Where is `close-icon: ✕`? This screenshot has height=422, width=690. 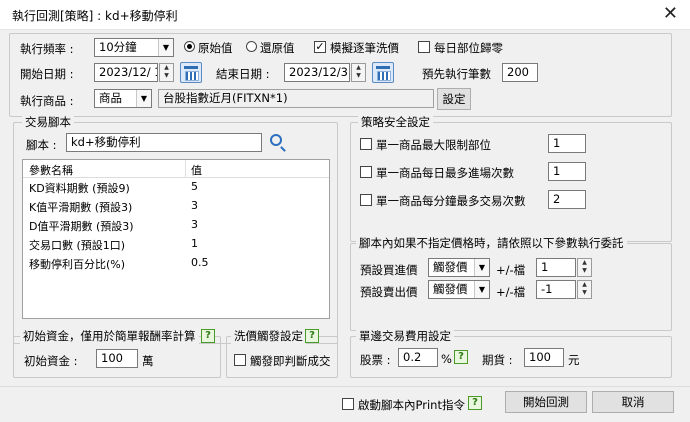
close-icon: ✕ is located at coordinates (670, 14).